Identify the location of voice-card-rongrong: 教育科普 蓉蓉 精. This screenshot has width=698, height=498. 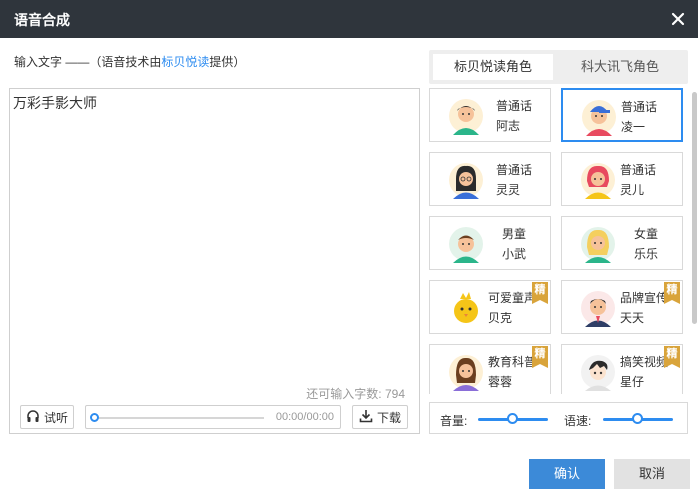
(490, 369).